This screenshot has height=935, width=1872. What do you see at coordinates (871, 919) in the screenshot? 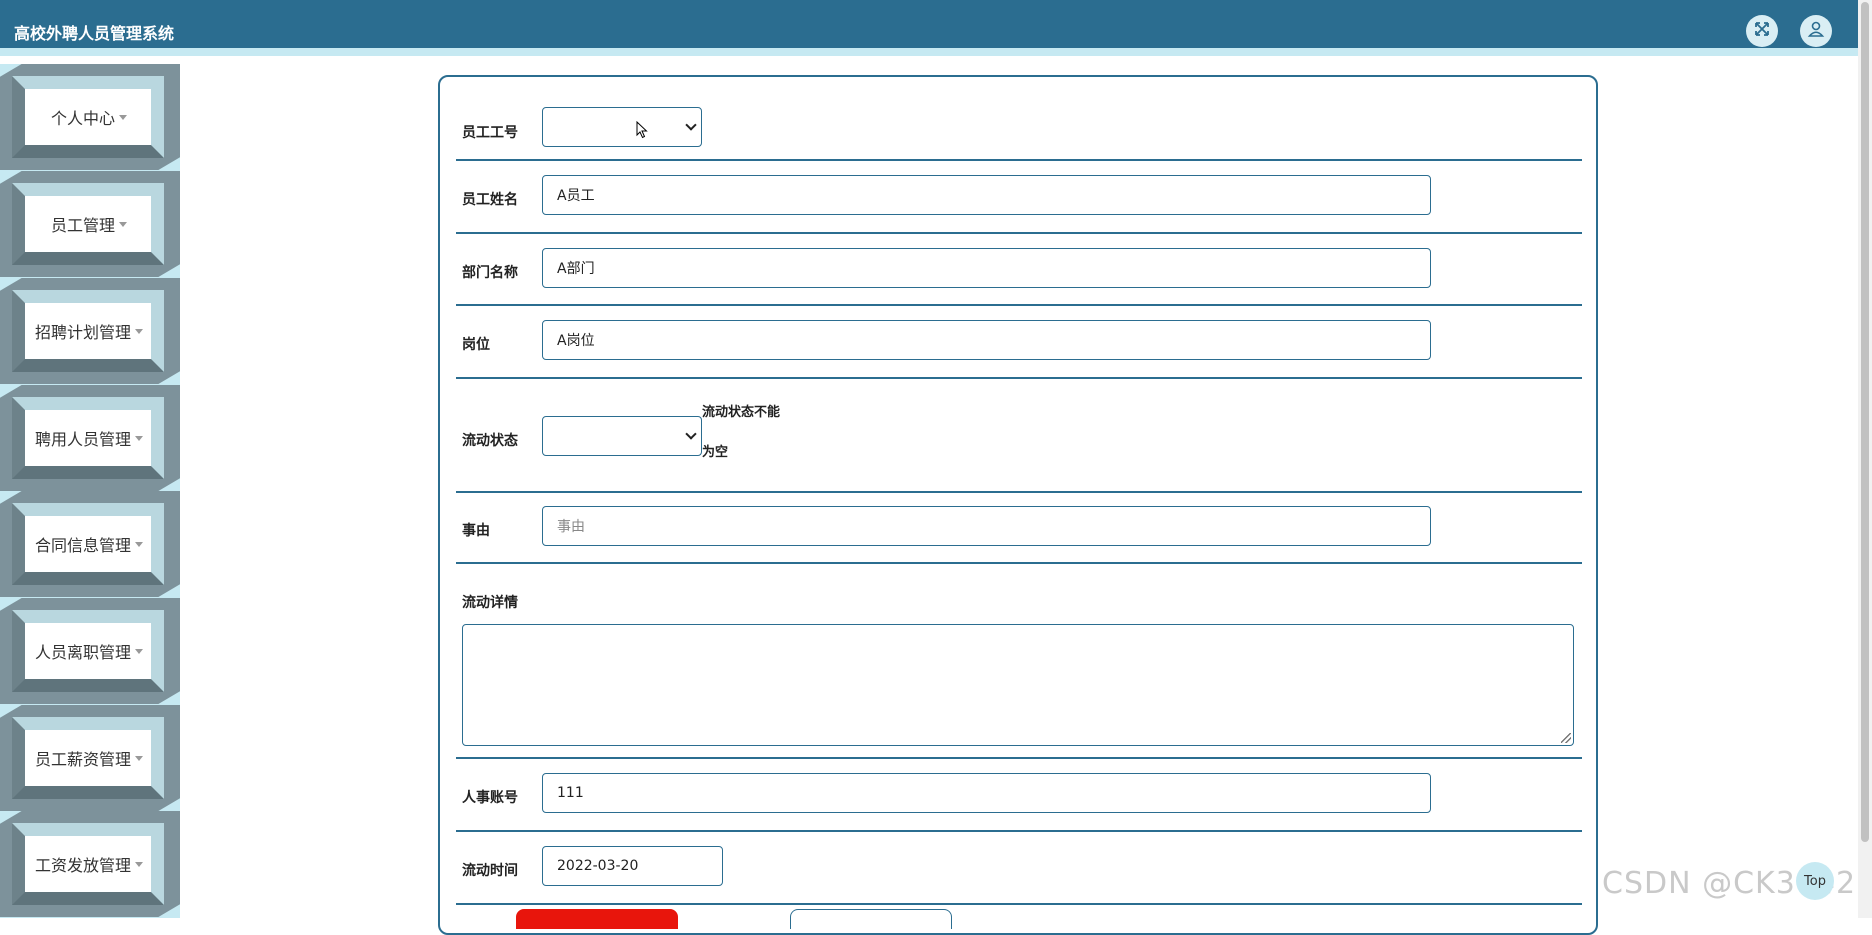
I see `cancel-button` at bounding box center [871, 919].